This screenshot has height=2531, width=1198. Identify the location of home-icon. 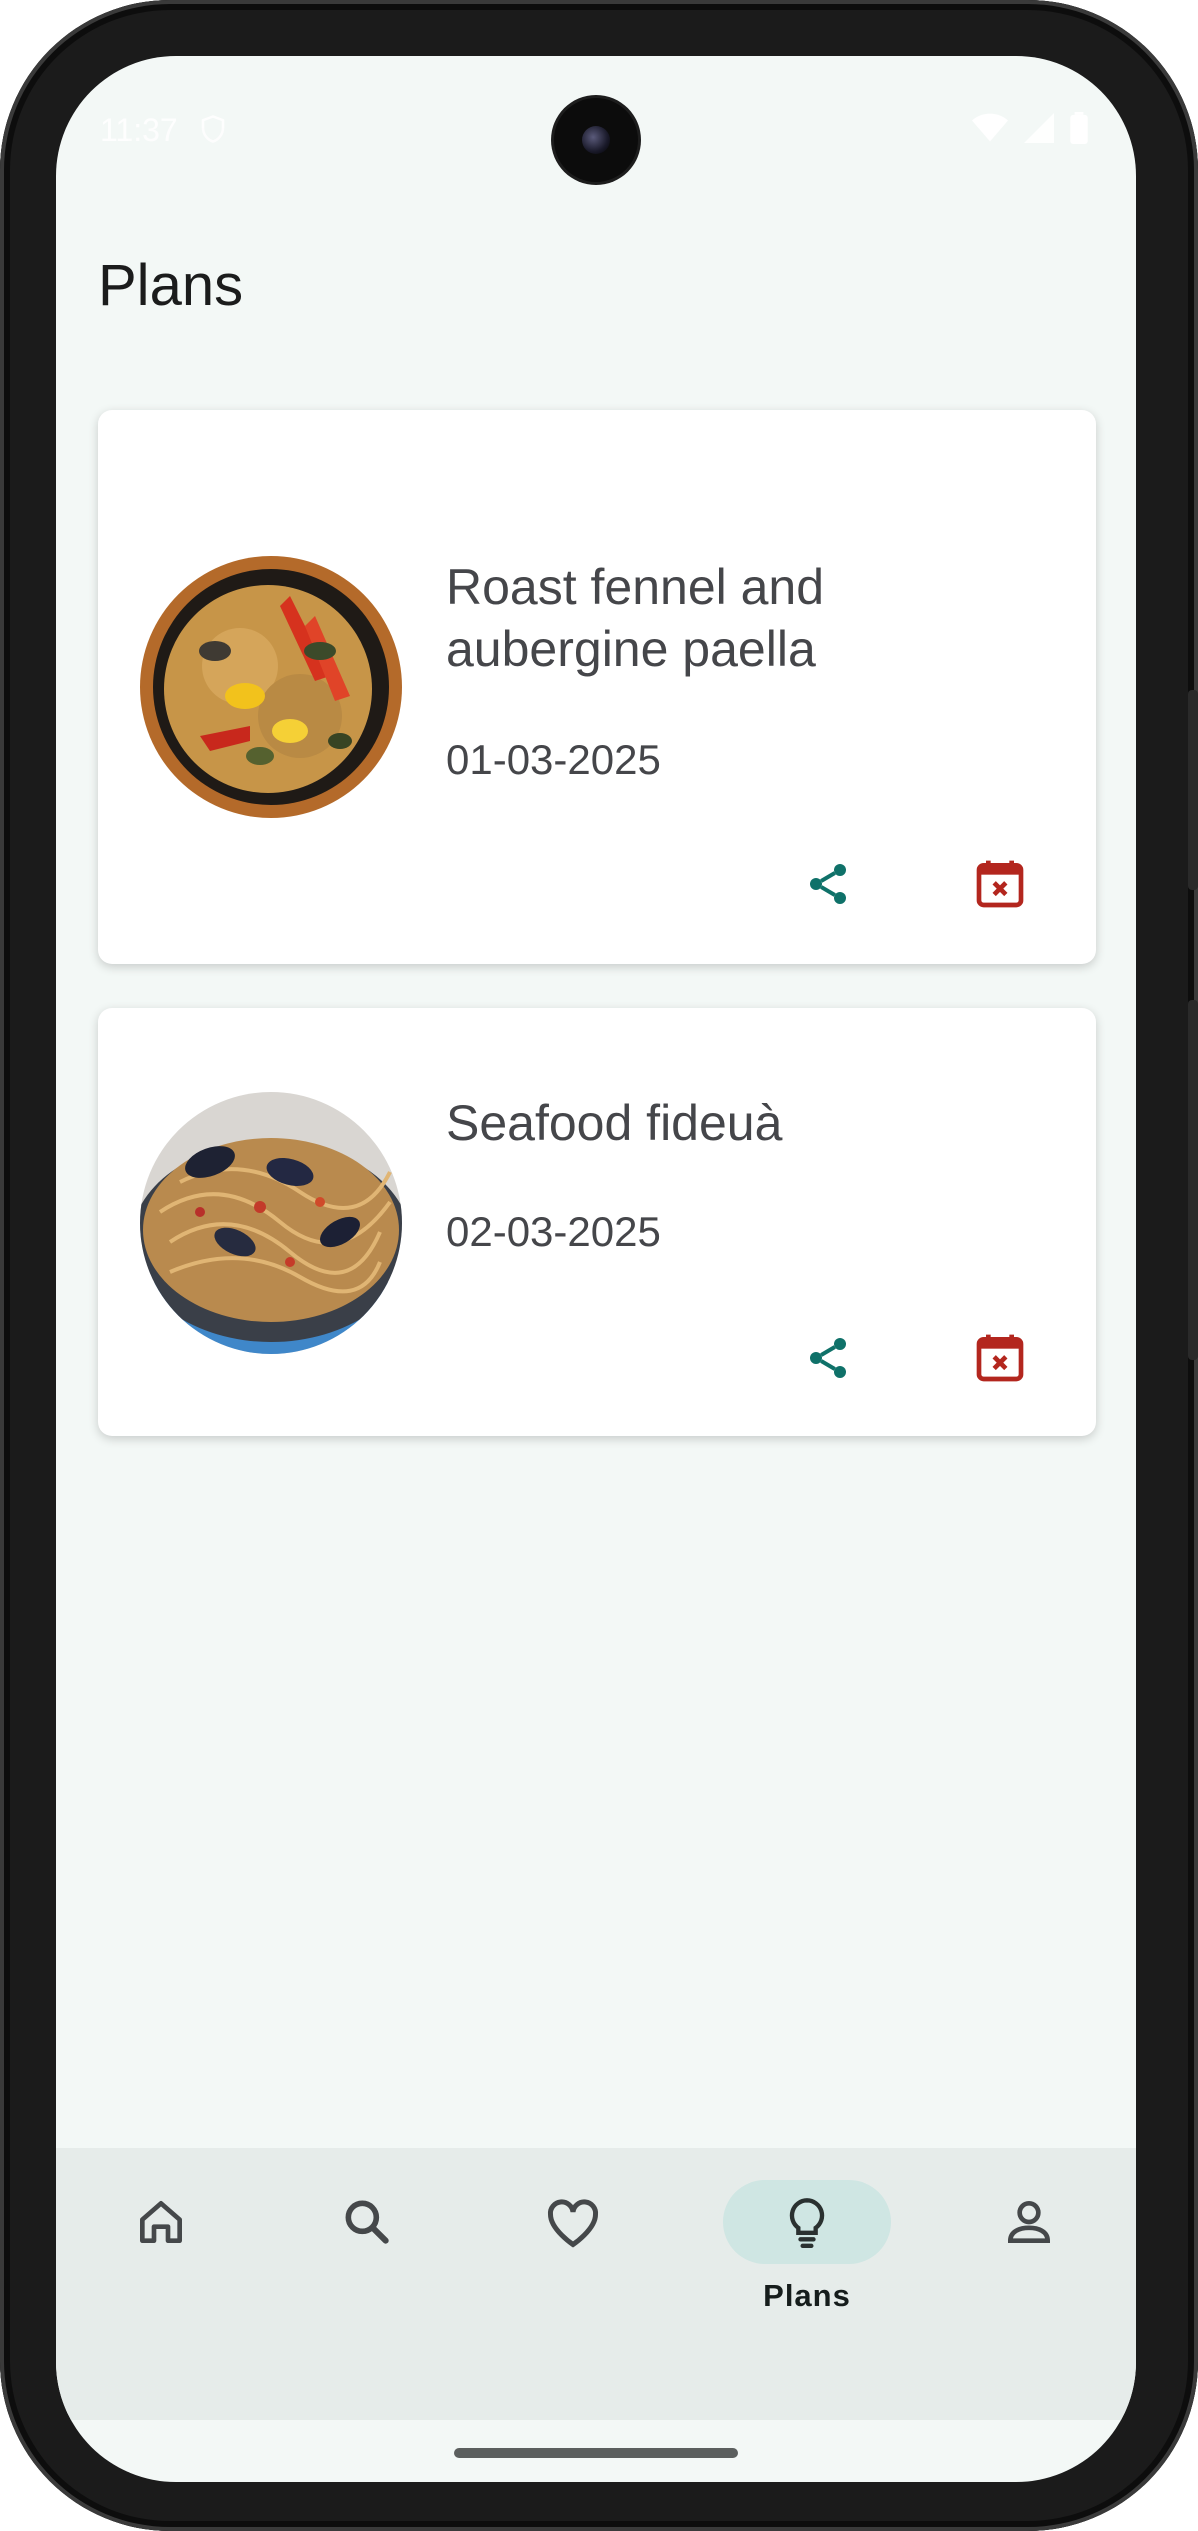
(161, 2222).